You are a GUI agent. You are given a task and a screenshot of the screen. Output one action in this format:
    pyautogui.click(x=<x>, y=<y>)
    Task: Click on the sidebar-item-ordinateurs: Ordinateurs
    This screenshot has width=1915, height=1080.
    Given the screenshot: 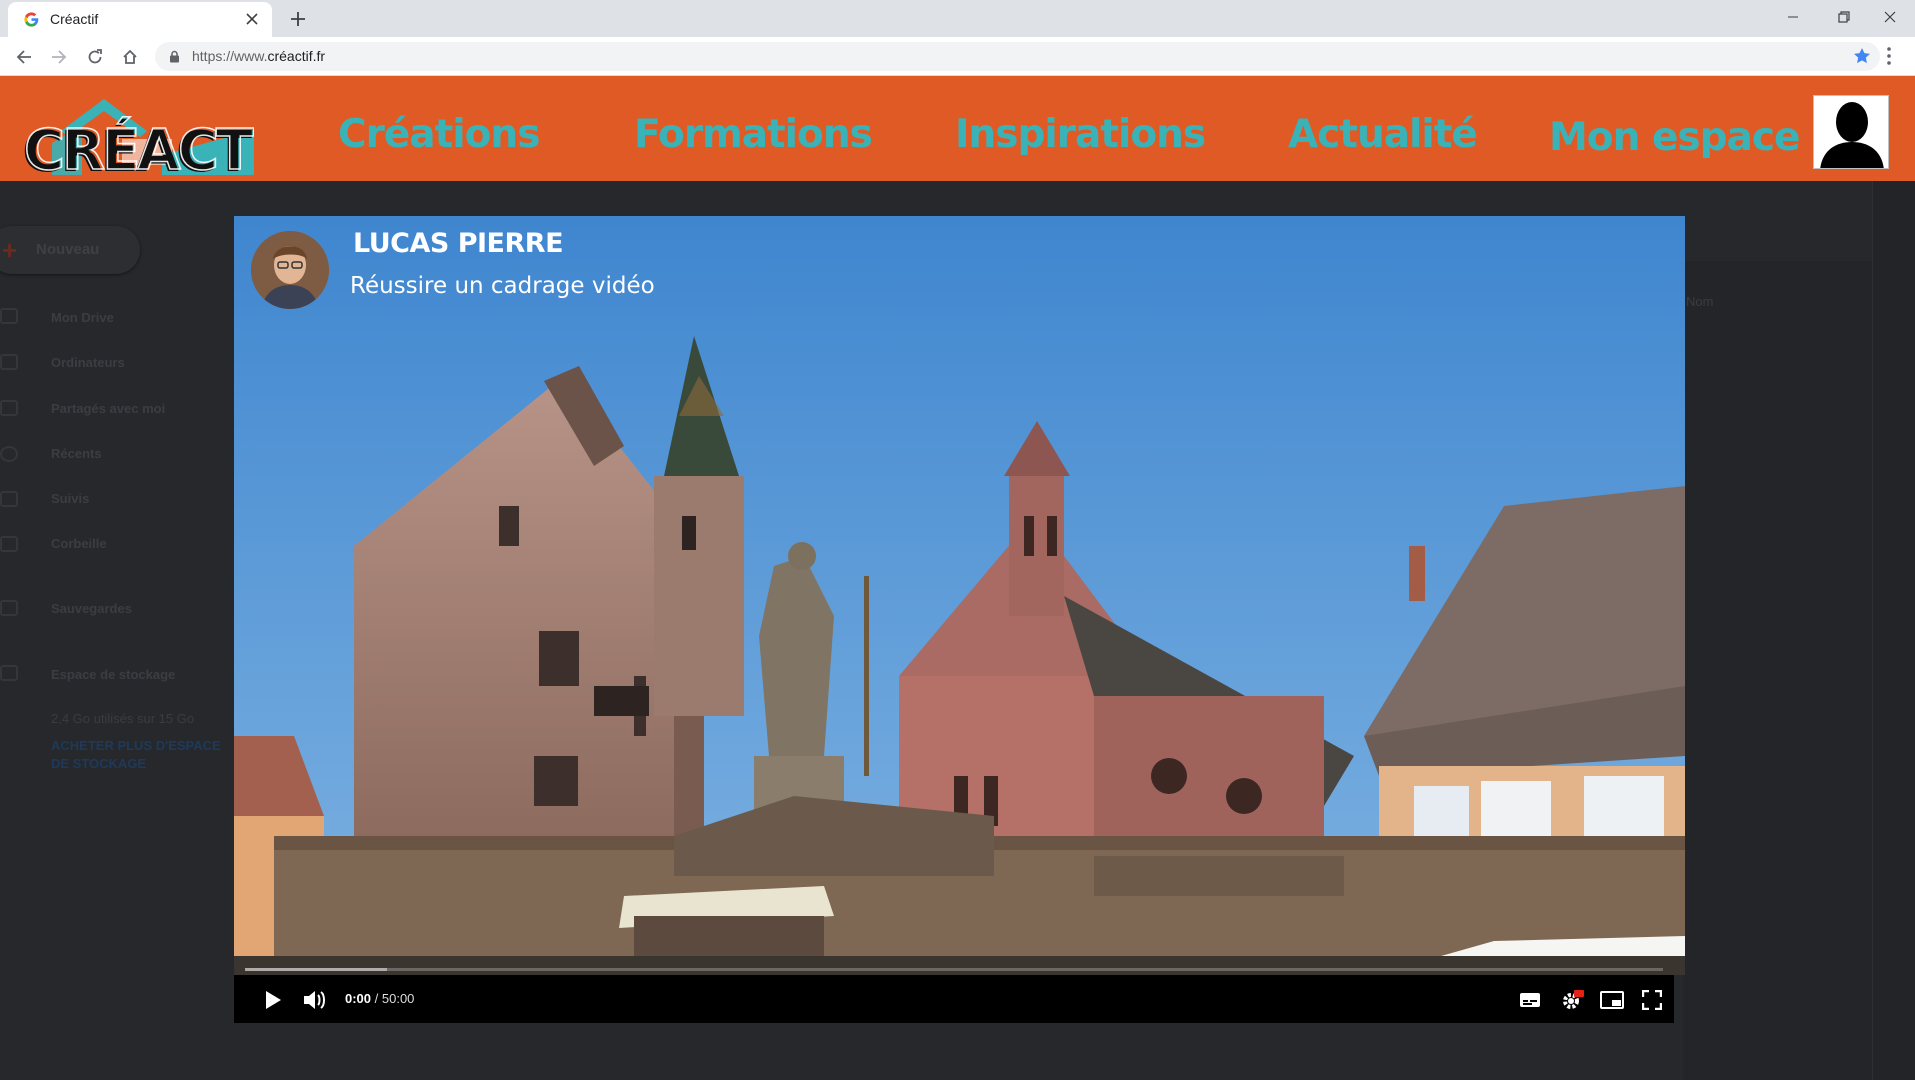 What is the action you would take?
    pyautogui.click(x=88, y=362)
    